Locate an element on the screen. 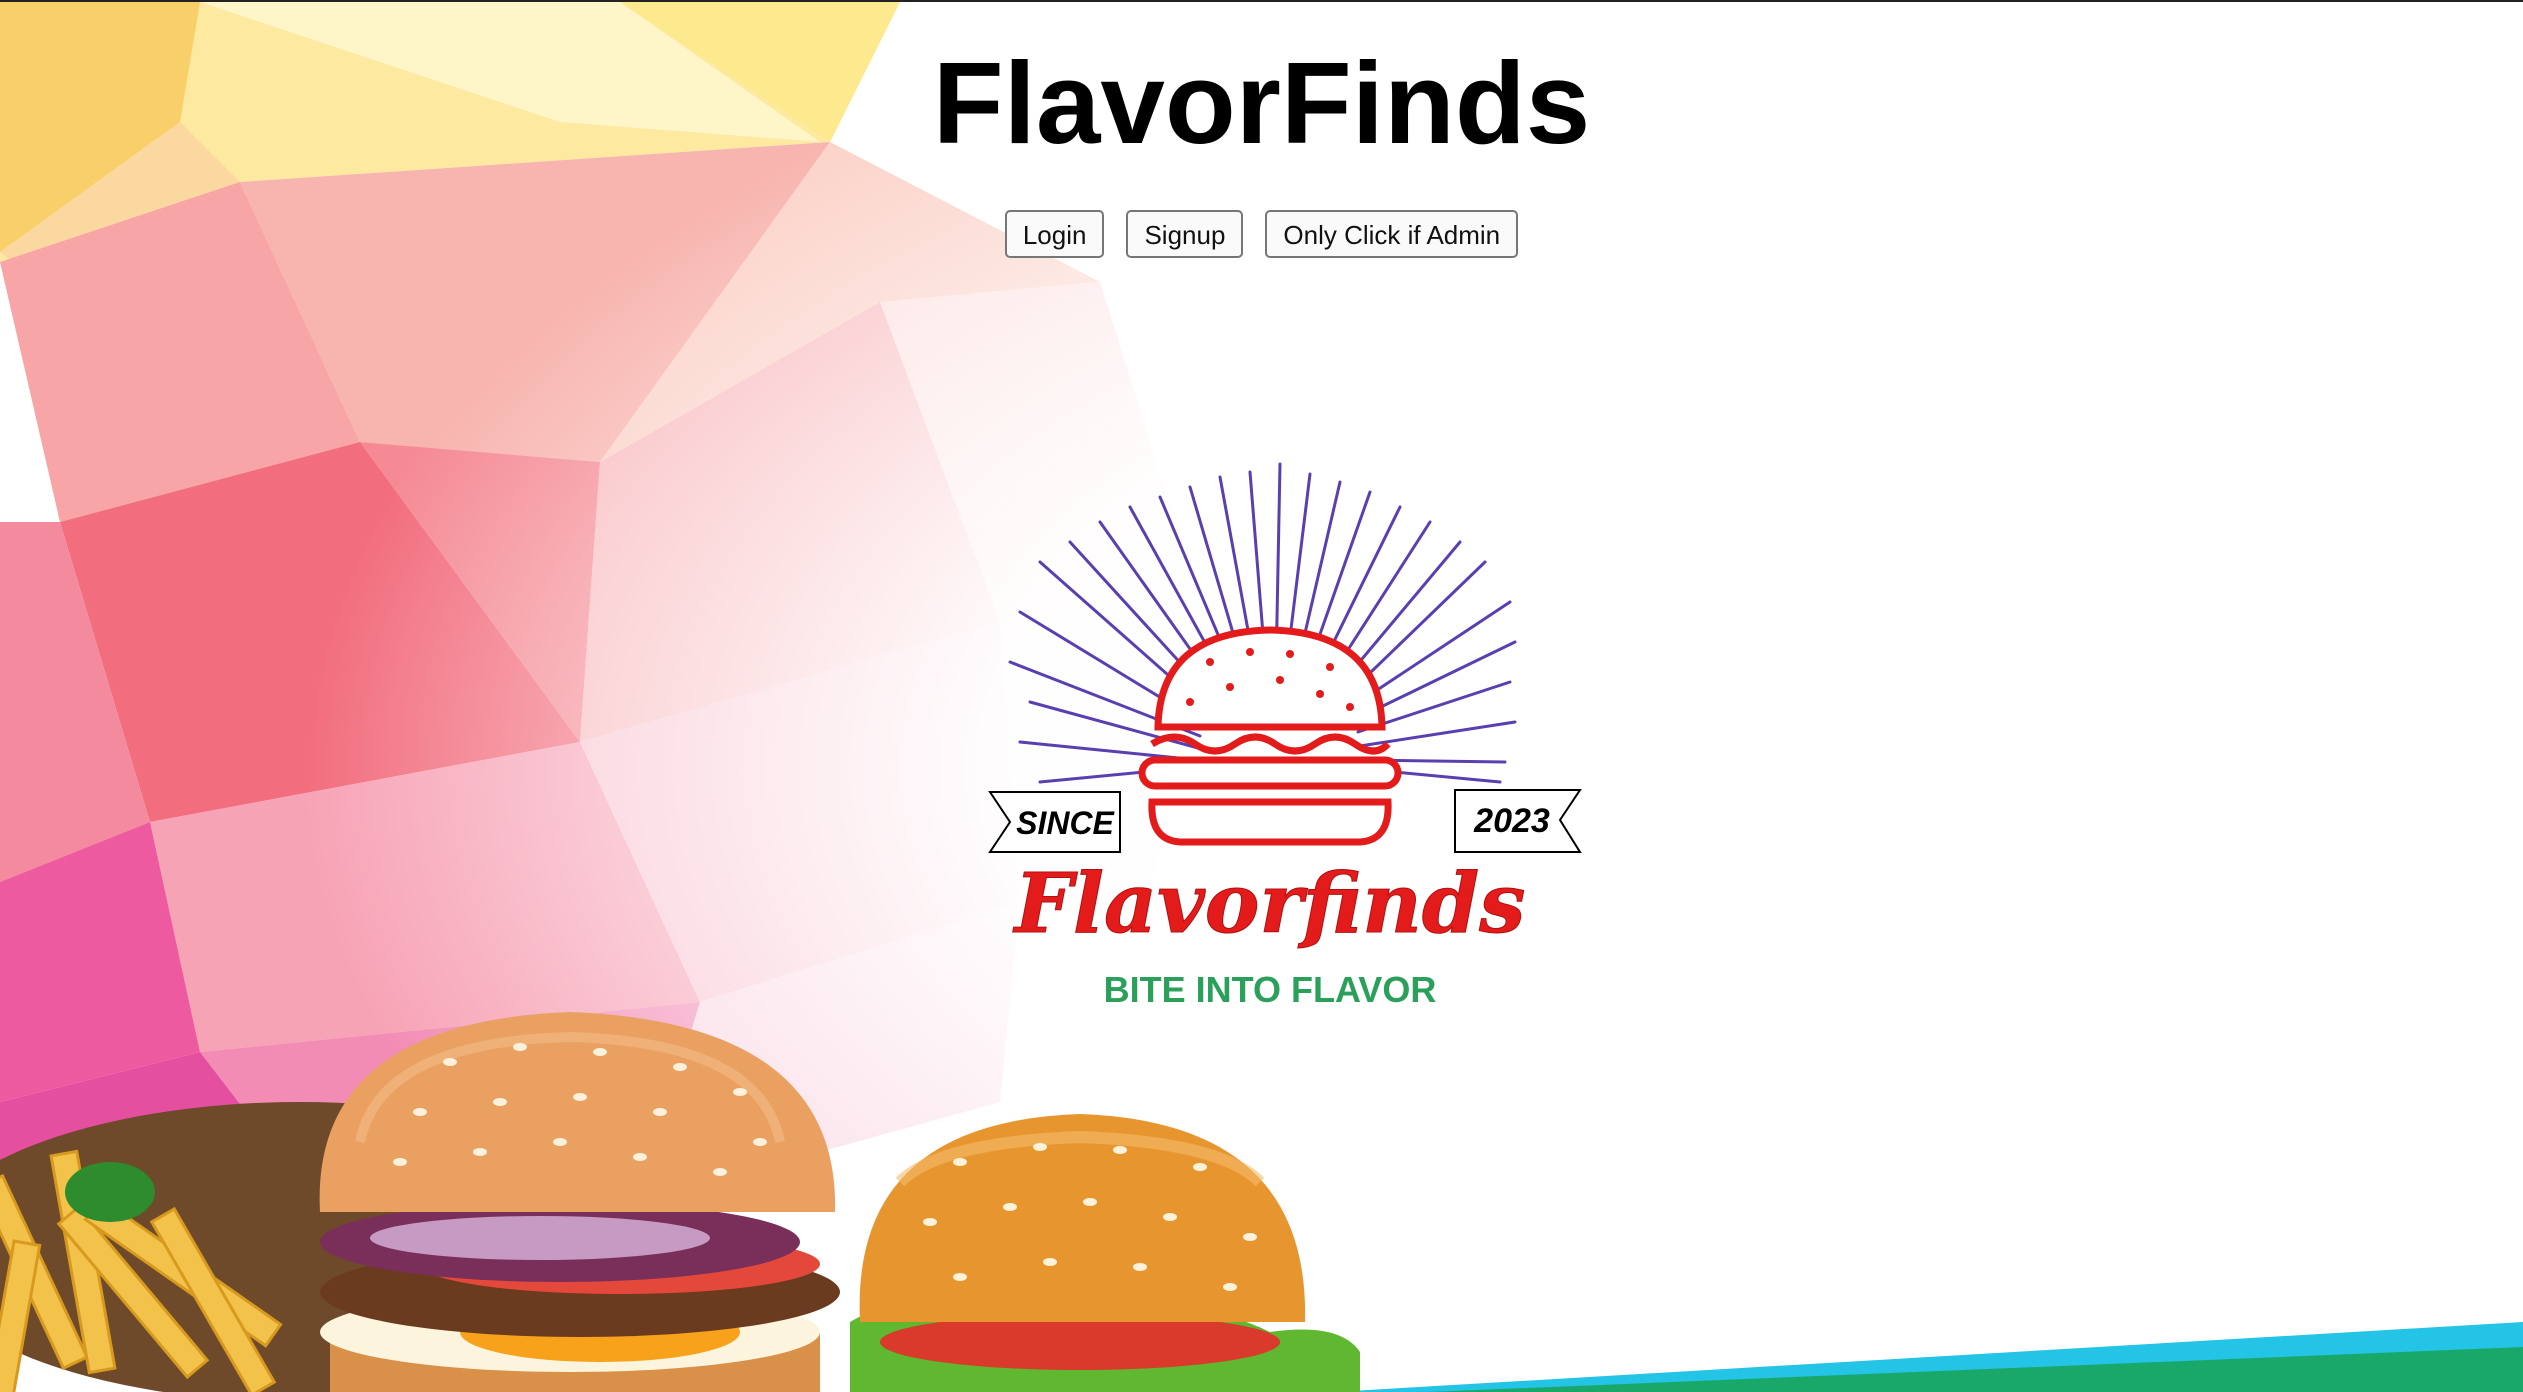 This screenshot has width=2523, height=1392. since-ribbon: SINCE is located at coordinates (1054, 822).